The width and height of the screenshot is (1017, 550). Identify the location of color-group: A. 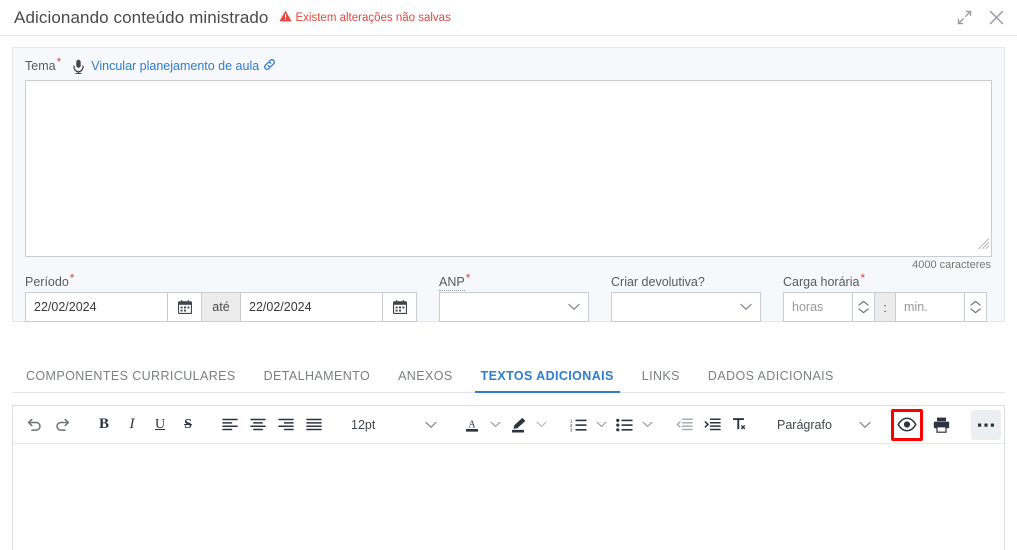
(504, 425).